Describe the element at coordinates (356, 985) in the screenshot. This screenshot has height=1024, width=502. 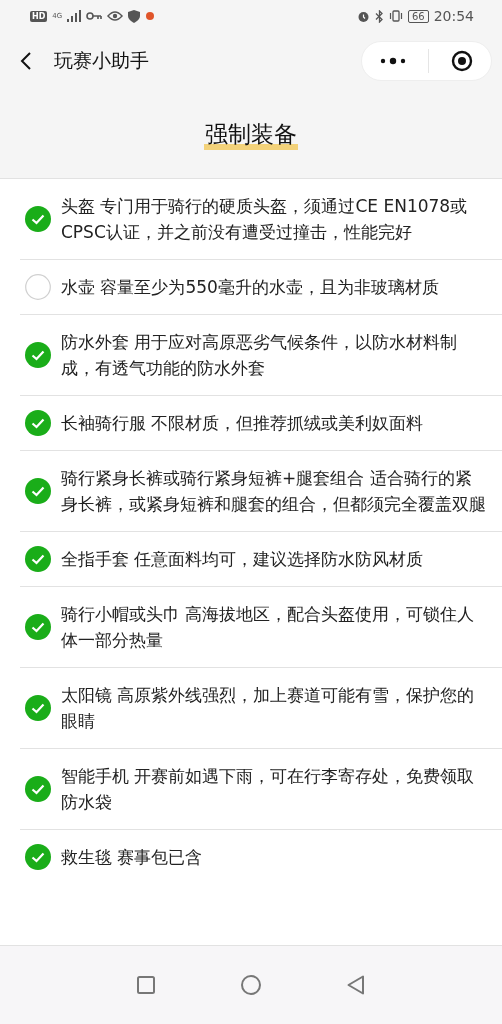
I see `back-triangle-icon` at that location.